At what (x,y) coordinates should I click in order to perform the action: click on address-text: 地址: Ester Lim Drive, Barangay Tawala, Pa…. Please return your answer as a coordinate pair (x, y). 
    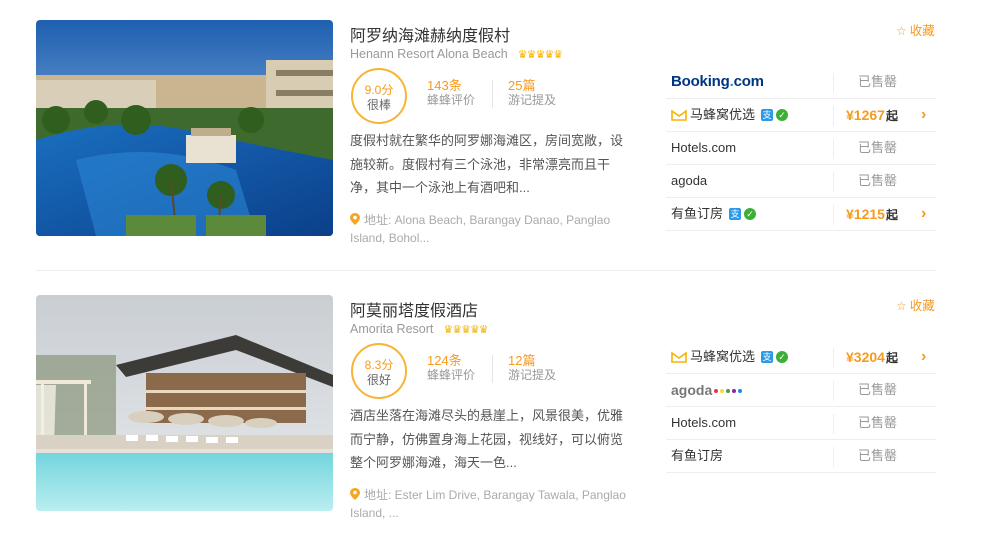
    Looking at the image, I should click on (488, 504).